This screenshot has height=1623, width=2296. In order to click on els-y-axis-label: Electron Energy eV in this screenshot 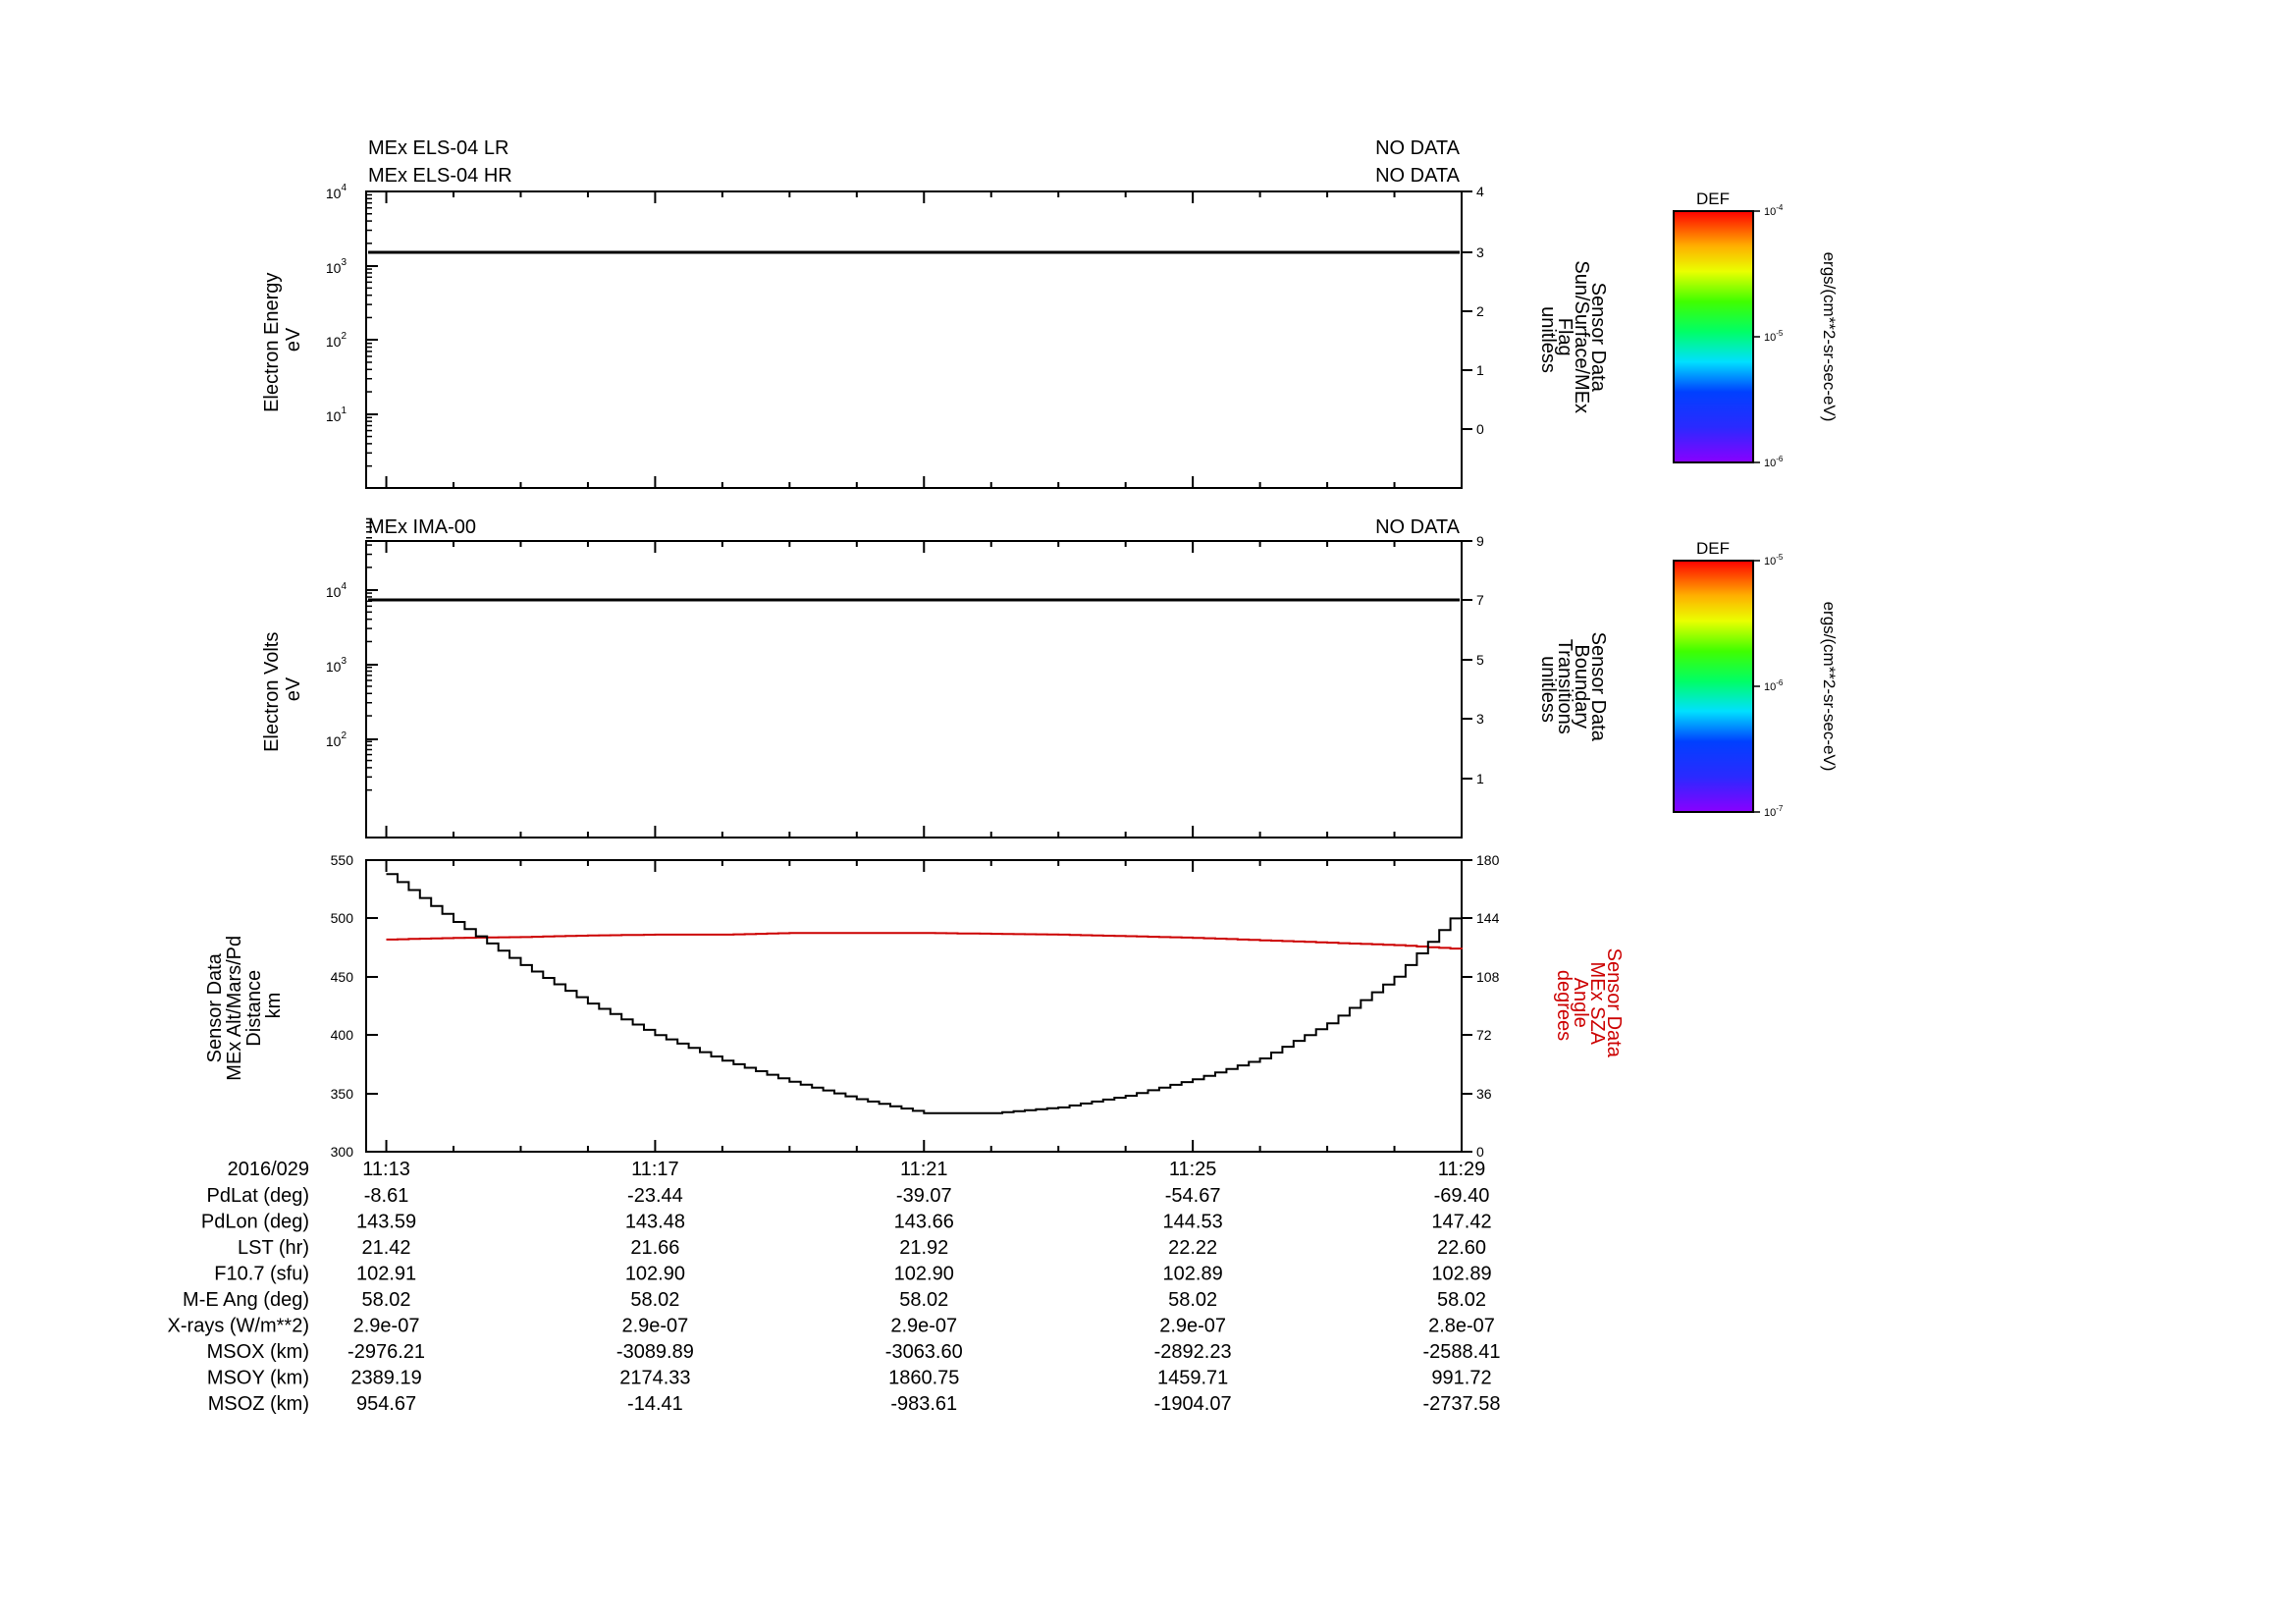, I will do `click(282, 339)`.